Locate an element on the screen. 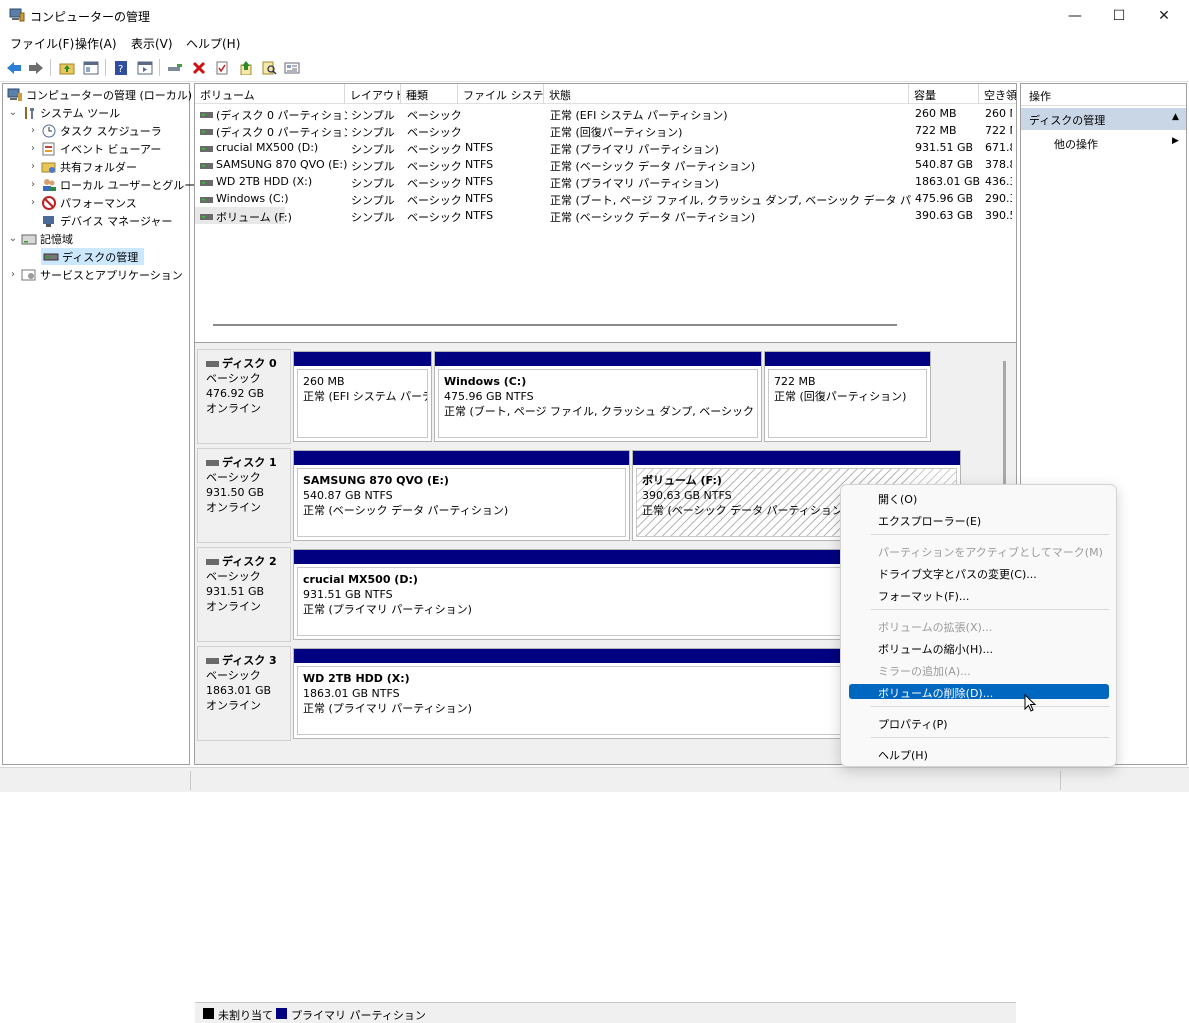 The width and height of the screenshot is (1189, 1023). disk-label: ディスク 1 ベーシック 931.50 GB オンライン is located at coordinates (244, 495).